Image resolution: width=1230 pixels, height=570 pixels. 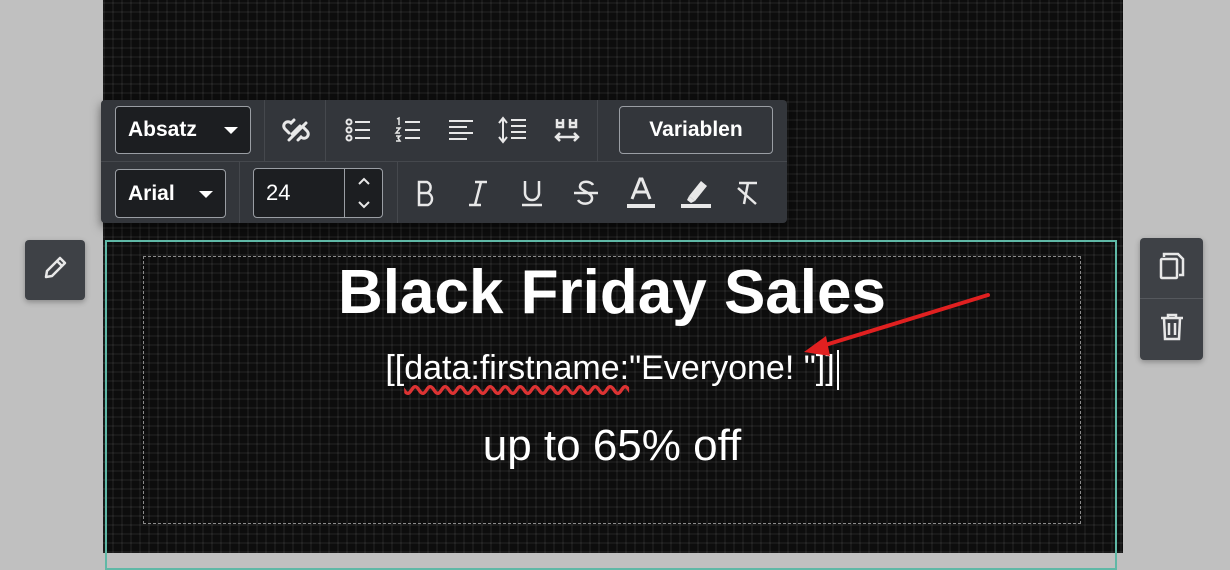 What do you see at coordinates (517, 368) in the screenshot?
I see `variable-name: data:firstname:` at bounding box center [517, 368].